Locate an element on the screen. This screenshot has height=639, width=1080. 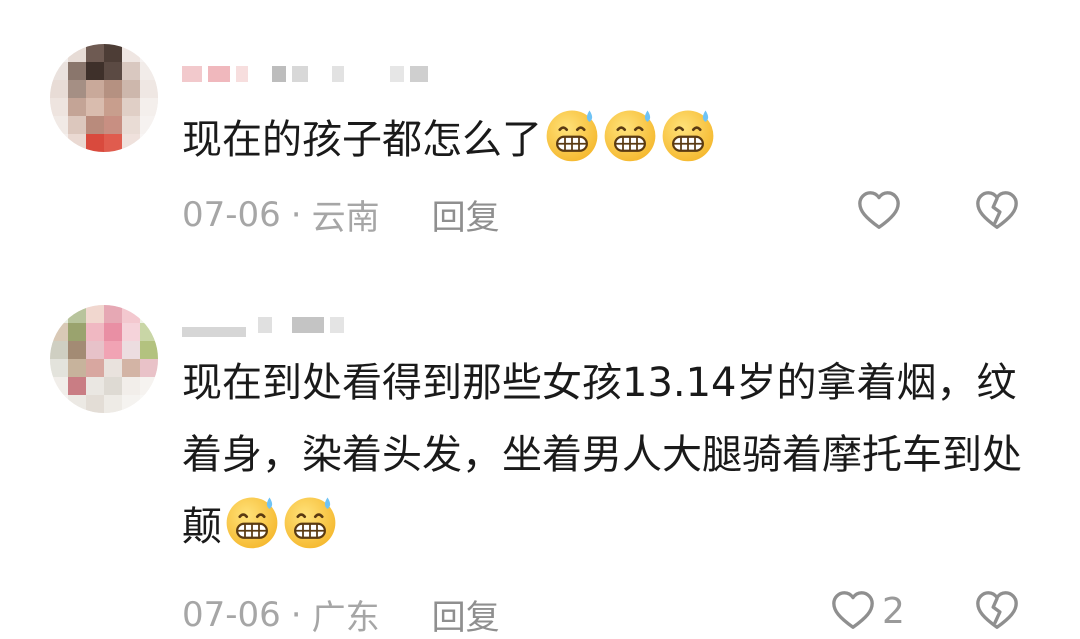
comment-text-content: 现在的孩子都怎么了 is located at coordinates (362, 140).